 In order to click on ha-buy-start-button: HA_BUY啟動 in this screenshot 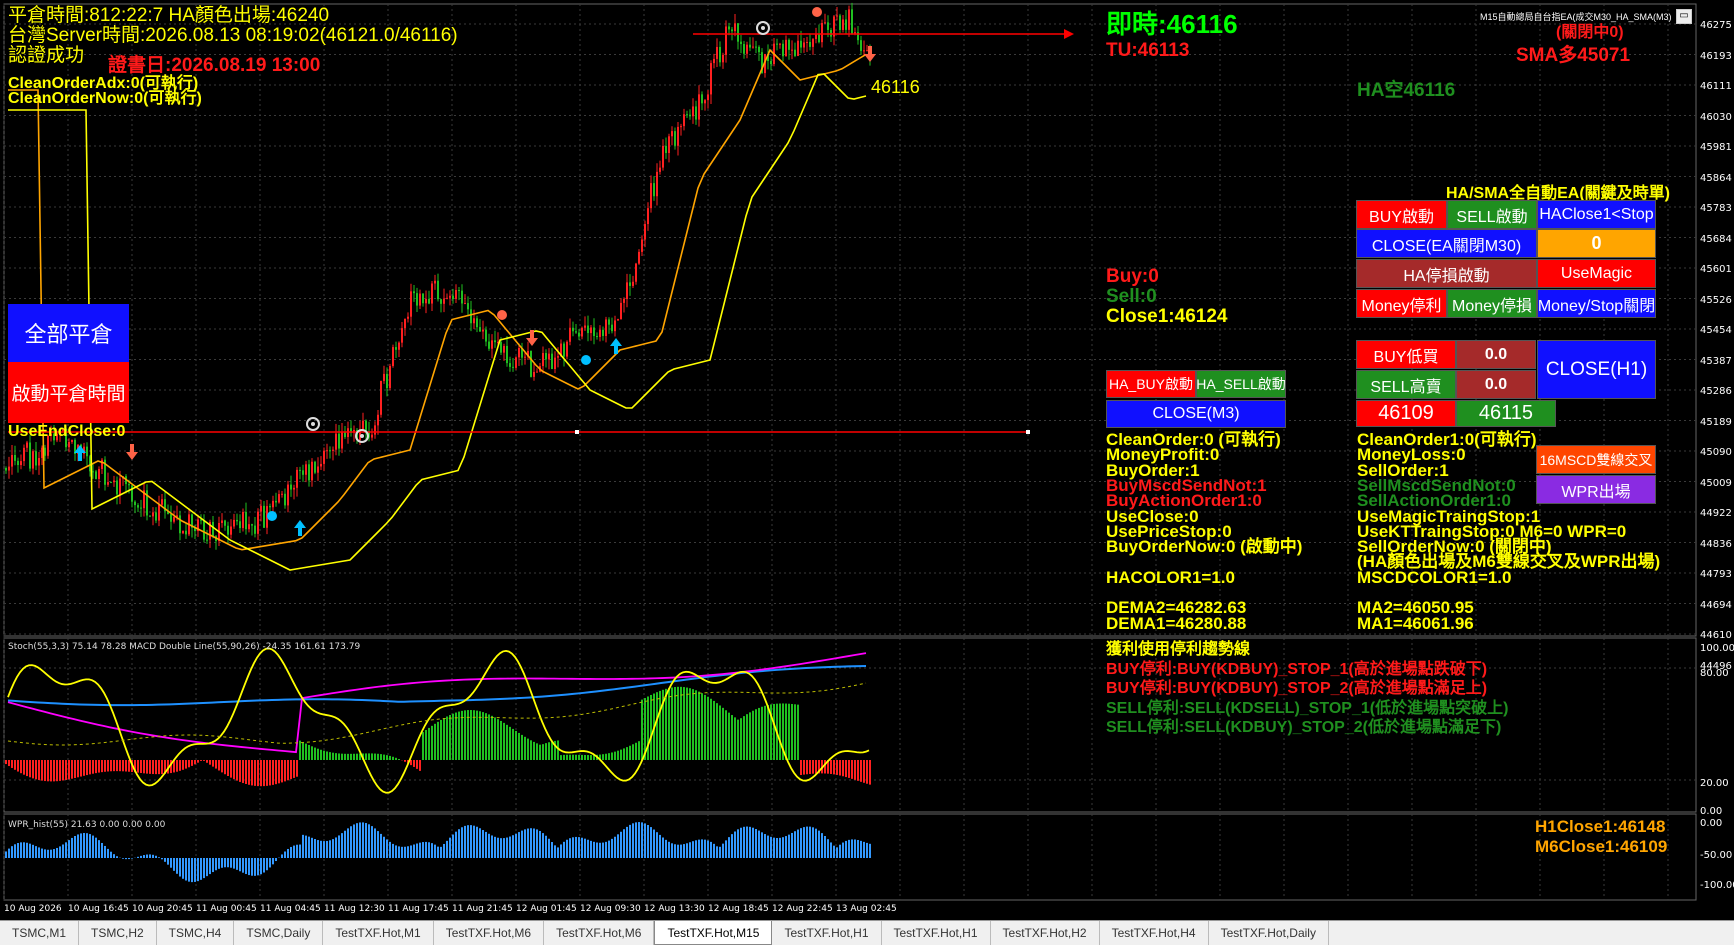, I will do `click(1151, 384)`.